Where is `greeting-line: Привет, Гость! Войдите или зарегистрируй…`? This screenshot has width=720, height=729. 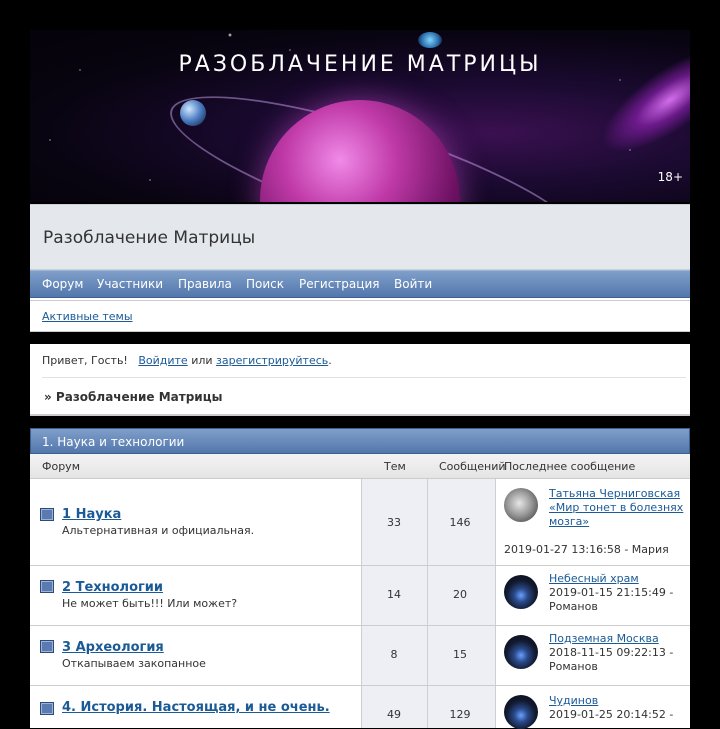 greeting-line: Привет, Гость! Войдите или зарегистрируй… is located at coordinates (187, 360).